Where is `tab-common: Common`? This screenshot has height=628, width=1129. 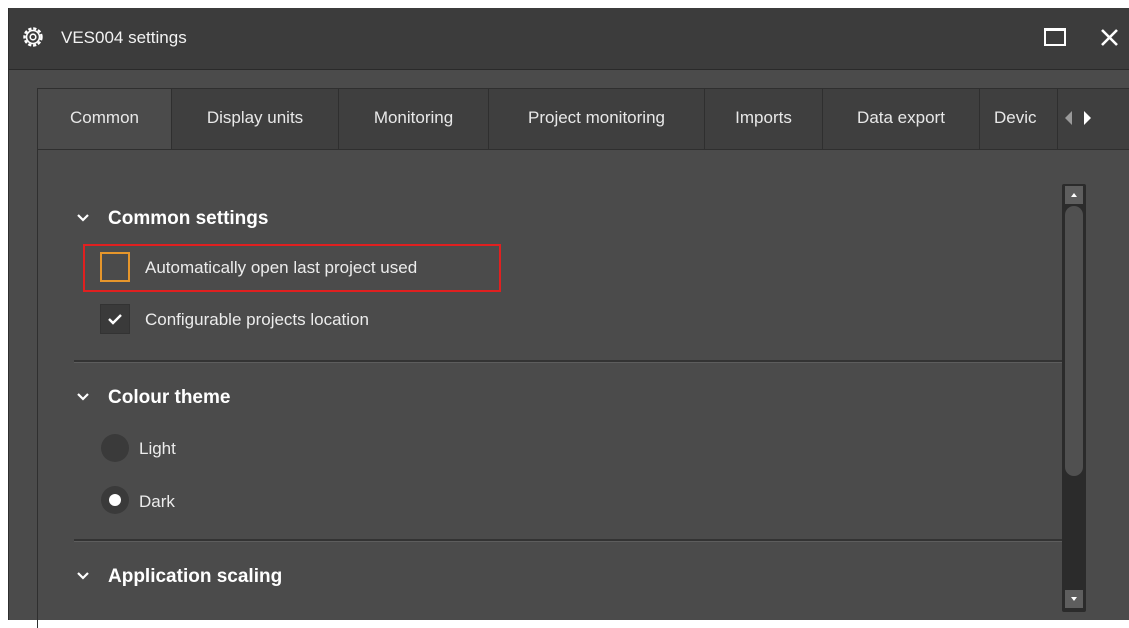 tab-common: Common is located at coordinates (105, 119).